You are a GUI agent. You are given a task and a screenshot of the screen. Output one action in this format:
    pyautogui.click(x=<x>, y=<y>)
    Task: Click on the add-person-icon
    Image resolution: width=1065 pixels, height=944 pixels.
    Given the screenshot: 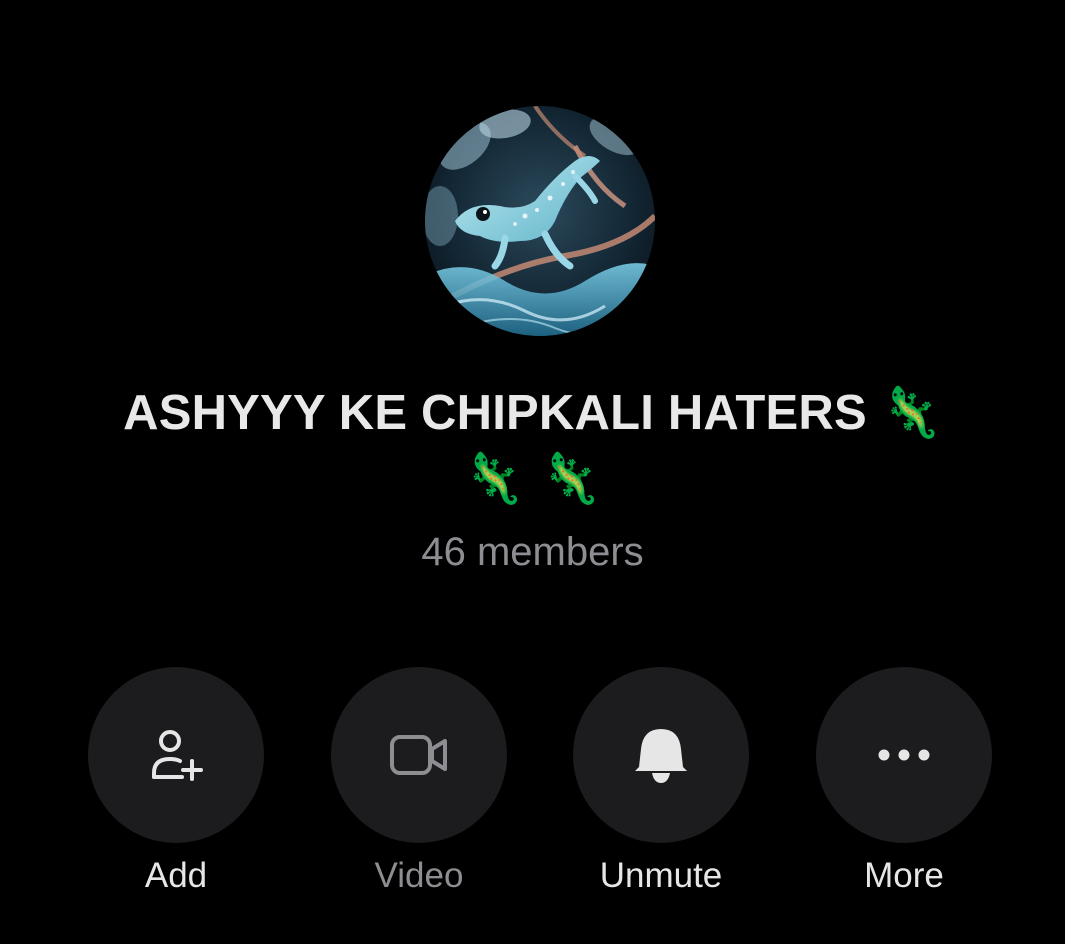 What is the action you would take?
    pyautogui.click(x=177, y=755)
    